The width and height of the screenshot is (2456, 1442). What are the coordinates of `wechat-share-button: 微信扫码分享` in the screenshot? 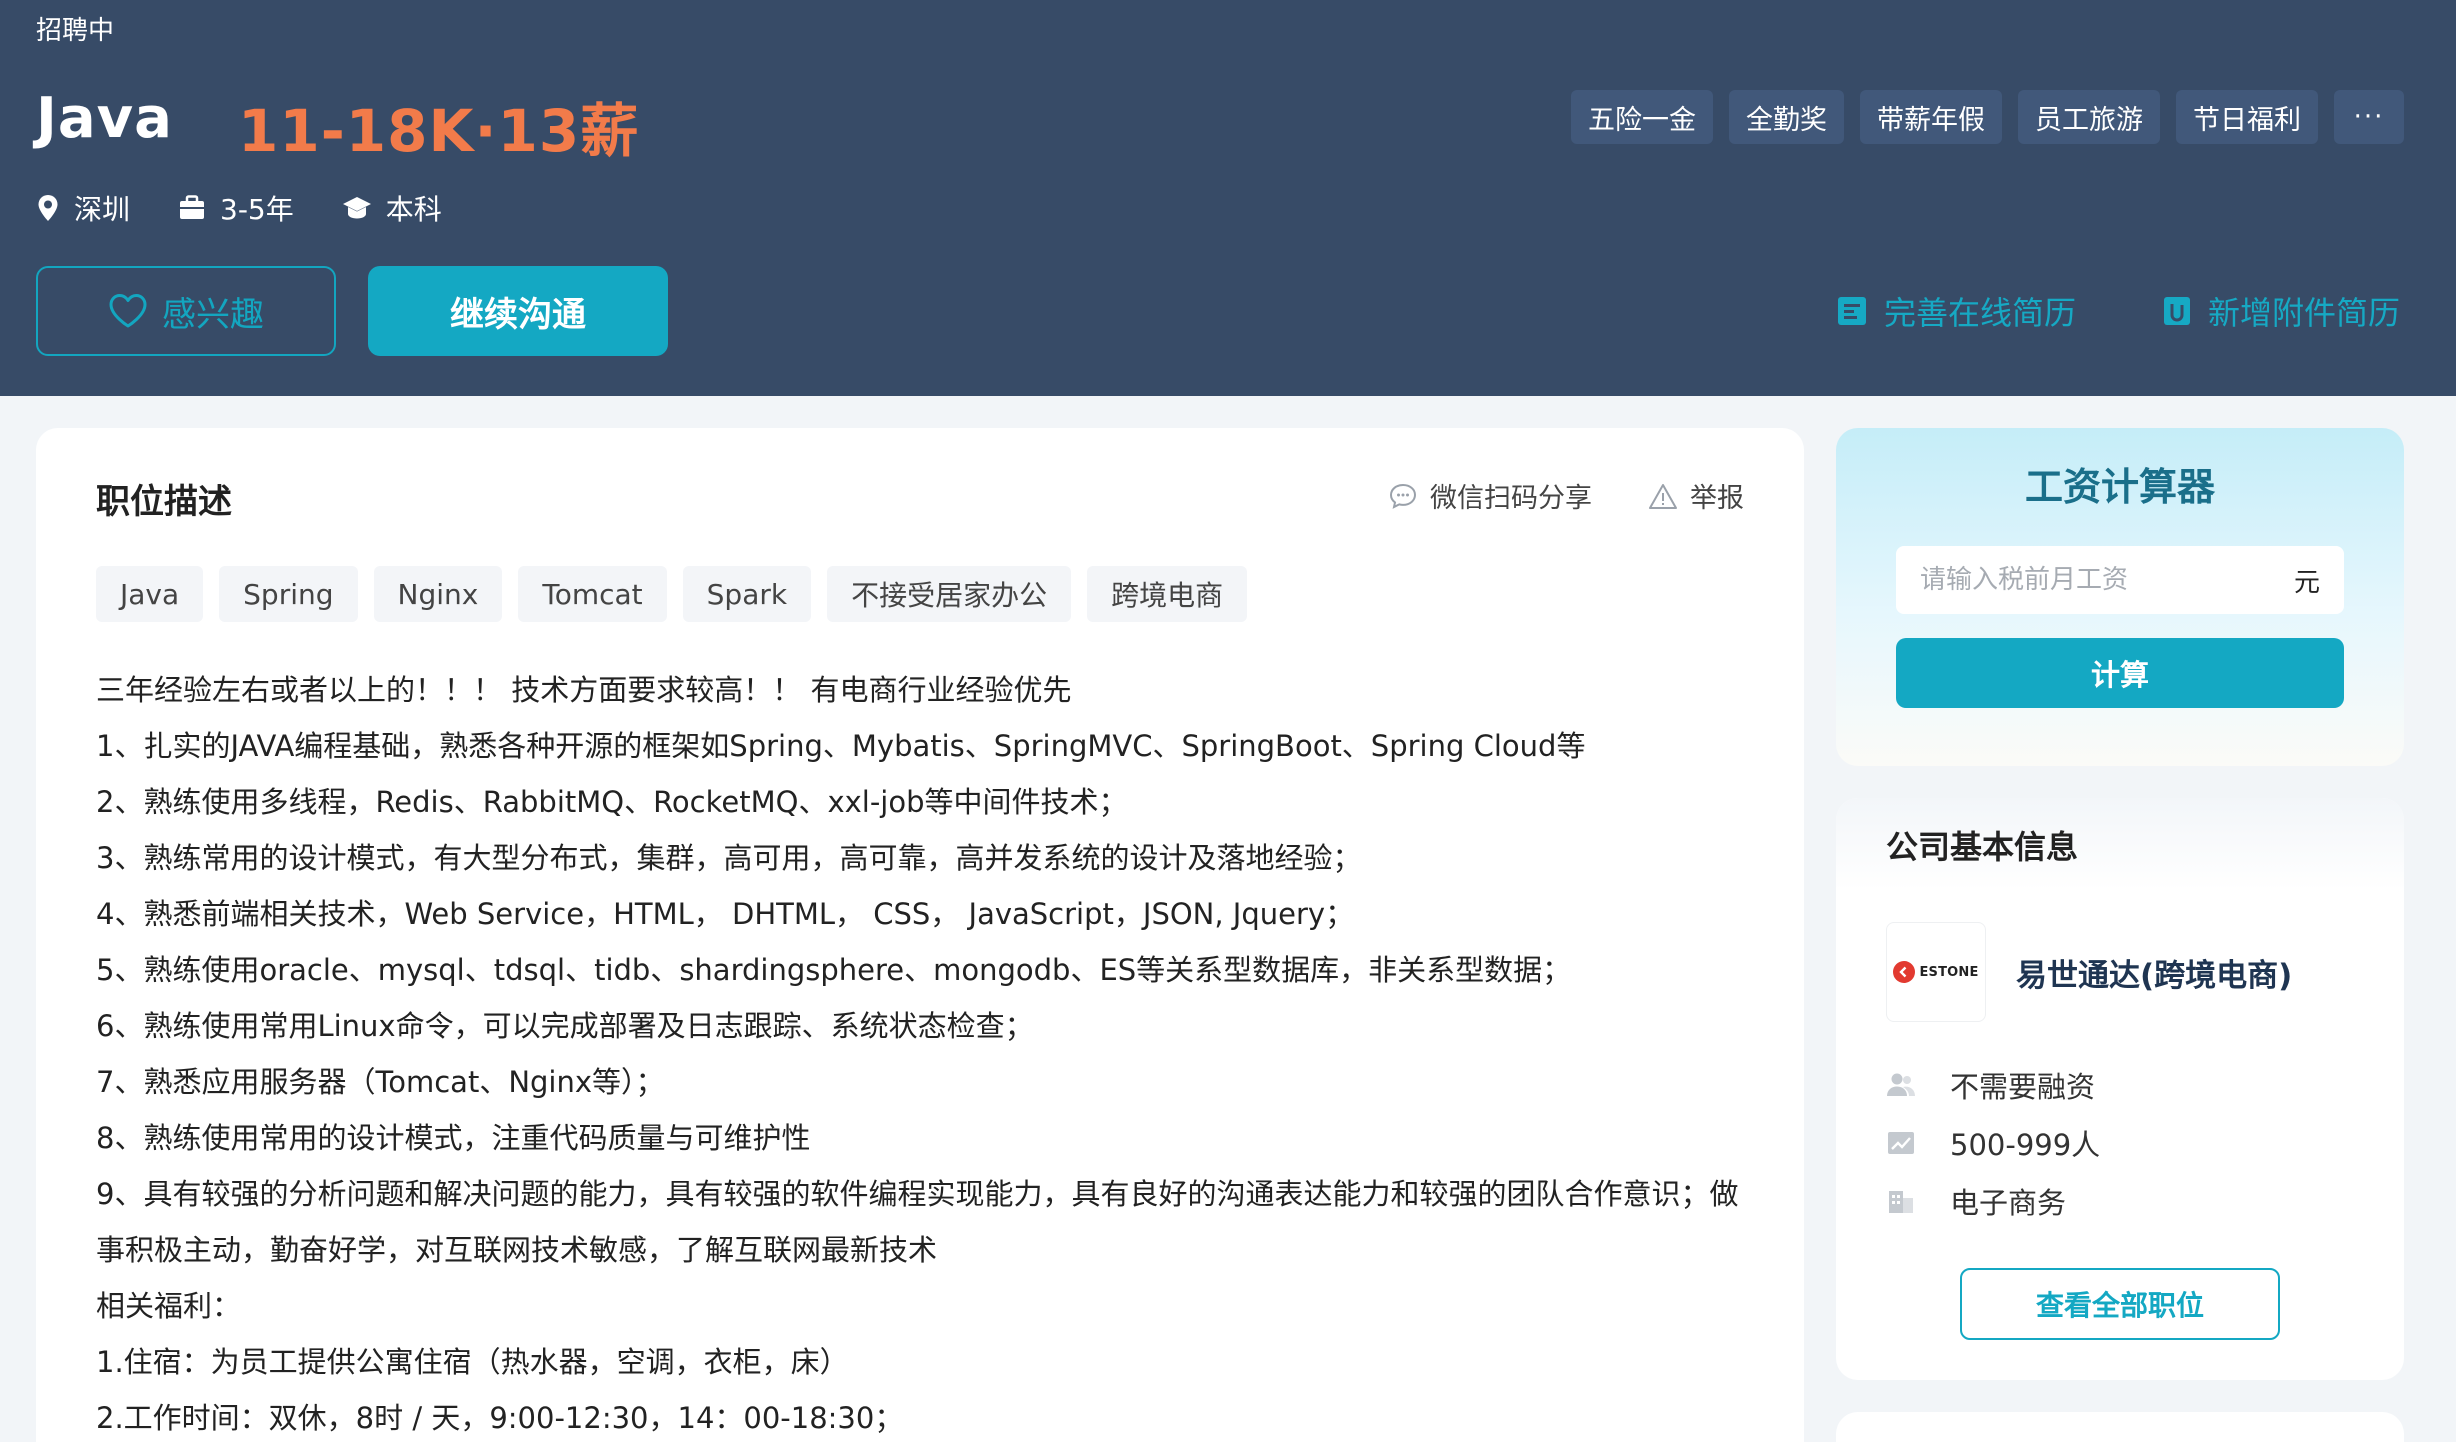 It's located at (1490, 495).